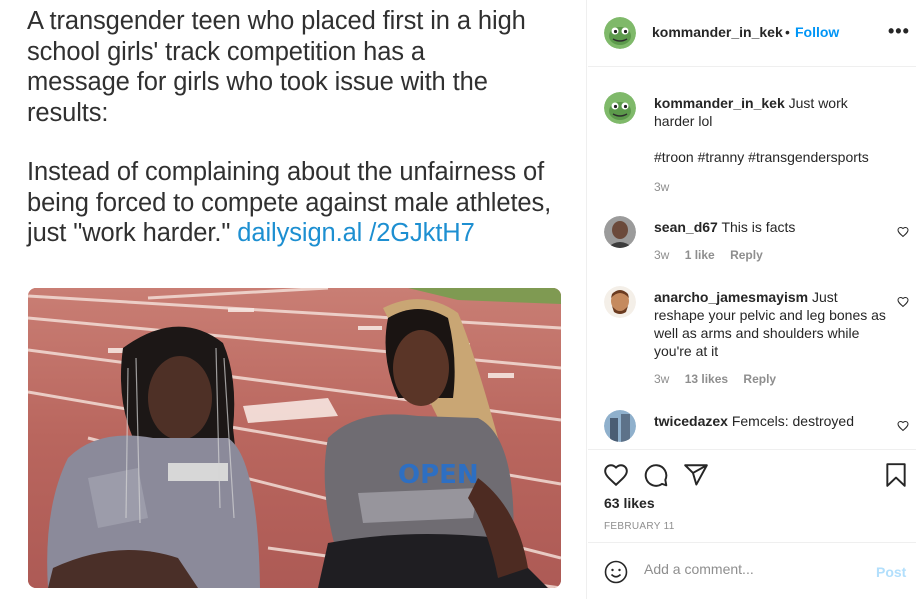 This screenshot has height=599, width=916. I want to click on post-actions: 63 likes FEBRUARY 11, so click(752, 495).